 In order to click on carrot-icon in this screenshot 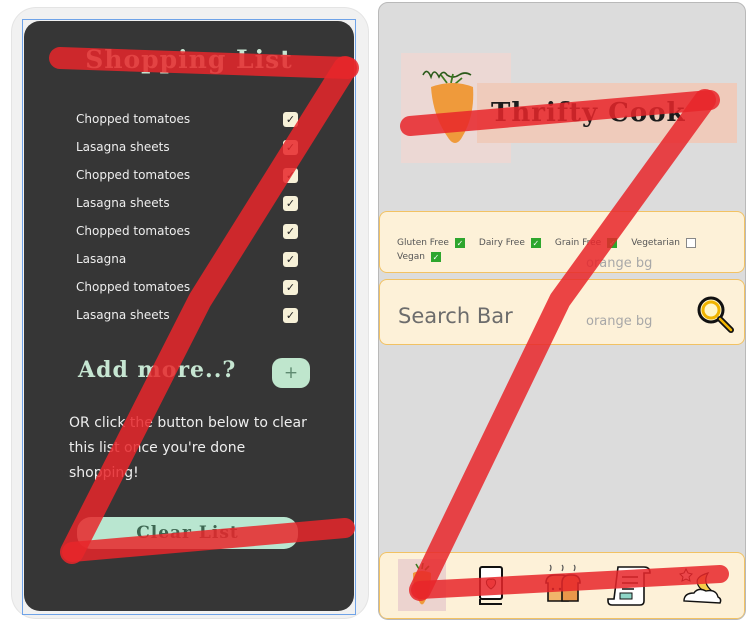, I will do `click(422, 584)`.